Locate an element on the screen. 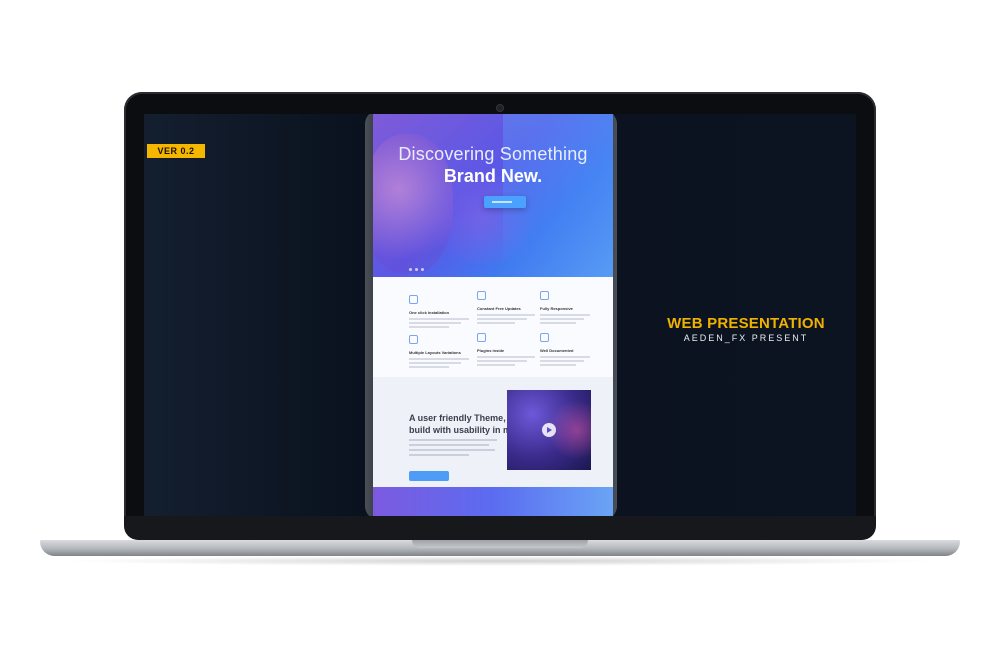 The height and width of the screenshot is (667, 1000). presentation-title: WEB PRESENTATION is located at coordinates (746, 323).